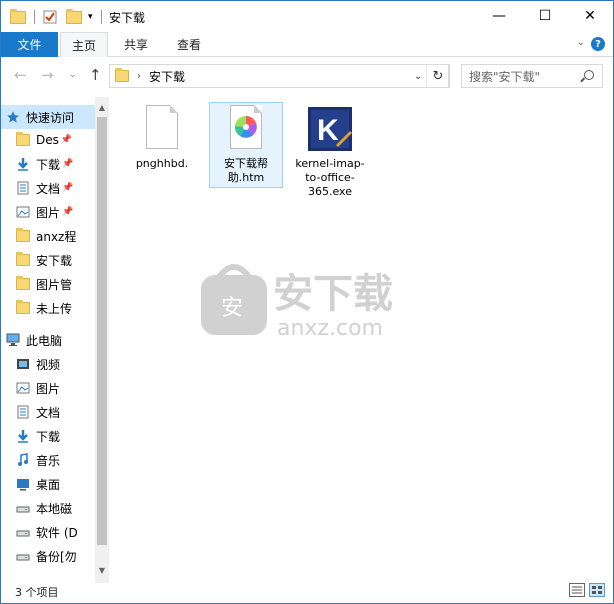 The width and height of the screenshot is (614, 604). I want to click on sidebar-item-label: 图片管, so click(54, 284).